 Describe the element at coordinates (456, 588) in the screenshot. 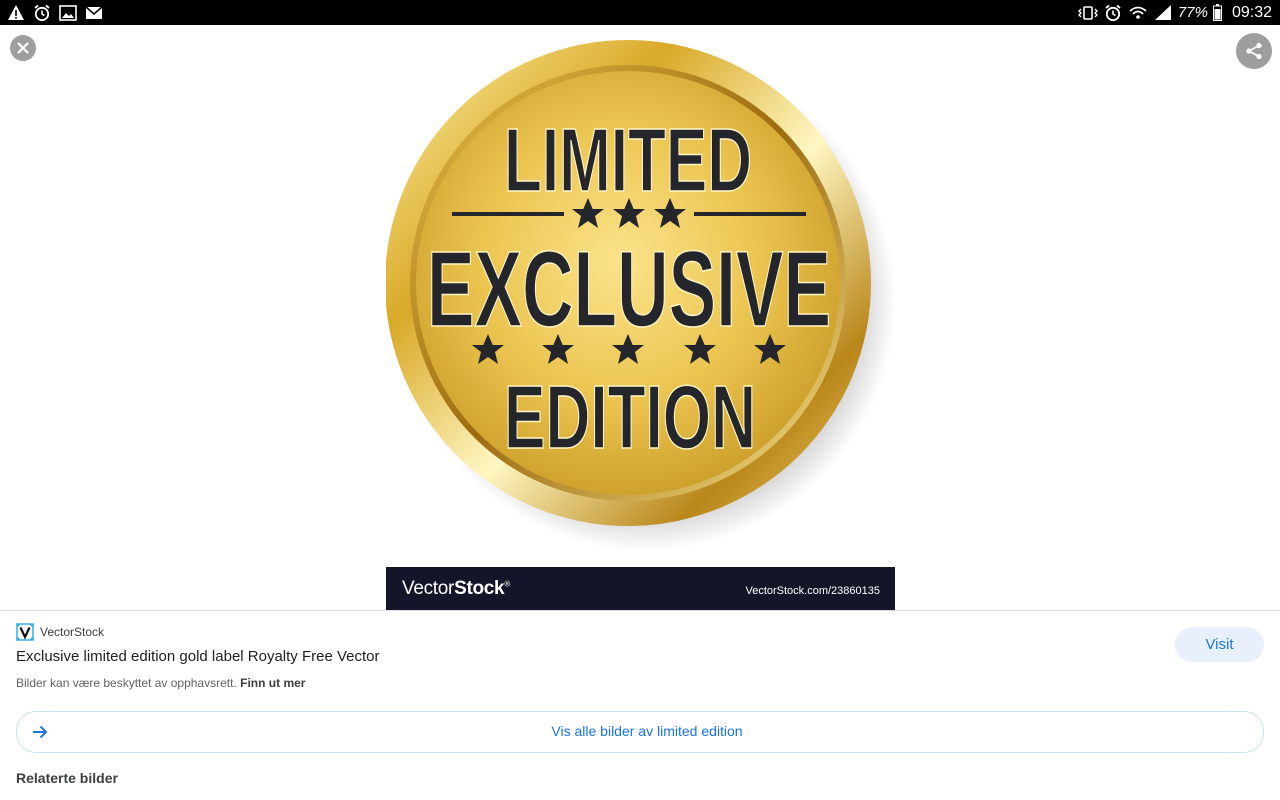

I see `watermark-brand: VectorStock®` at that location.